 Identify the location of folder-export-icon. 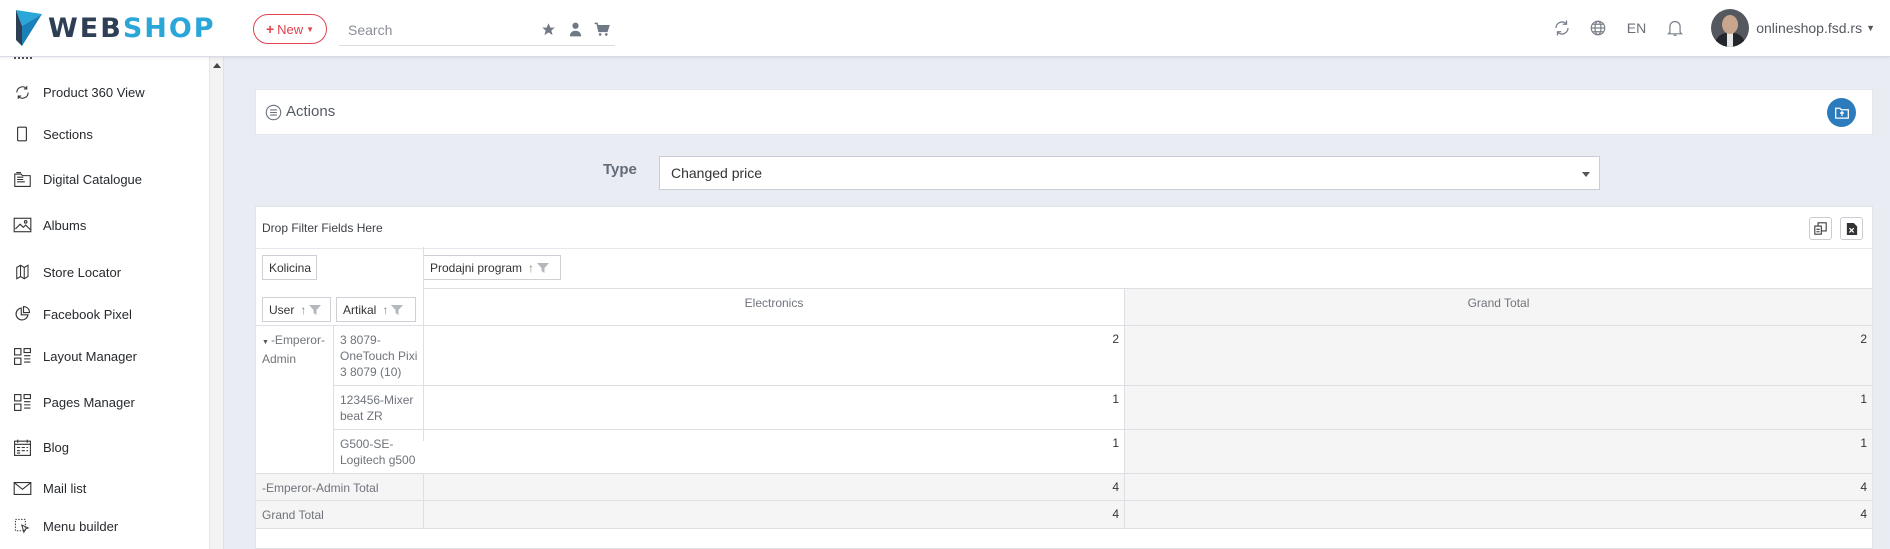
(1841, 113).